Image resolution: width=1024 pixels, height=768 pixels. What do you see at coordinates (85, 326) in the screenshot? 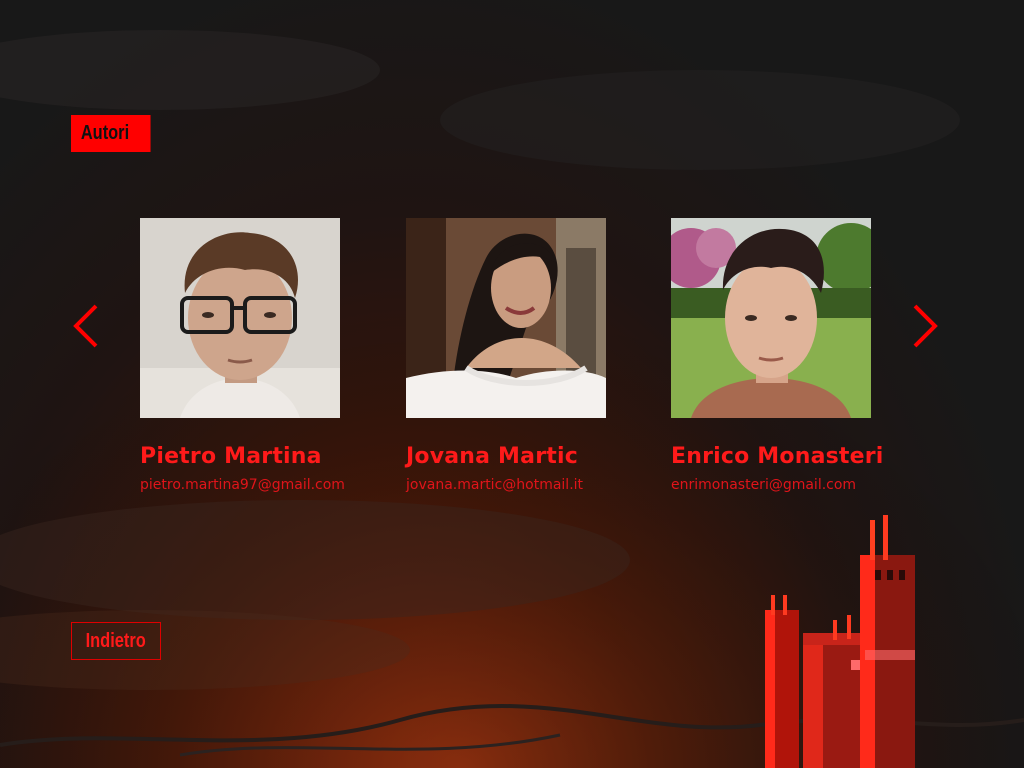
I see `chevron-left-icon` at bounding box center [85, 326].